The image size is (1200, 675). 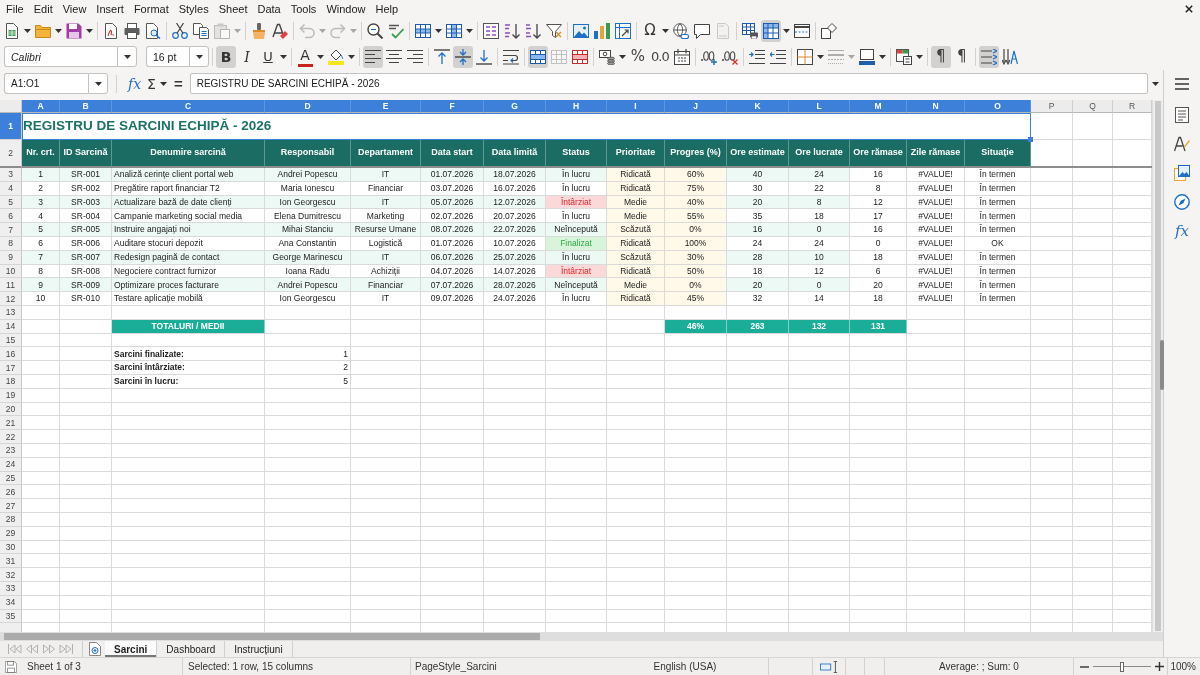 I want to click on align-bottom-icon, so click(x=484, y=56).